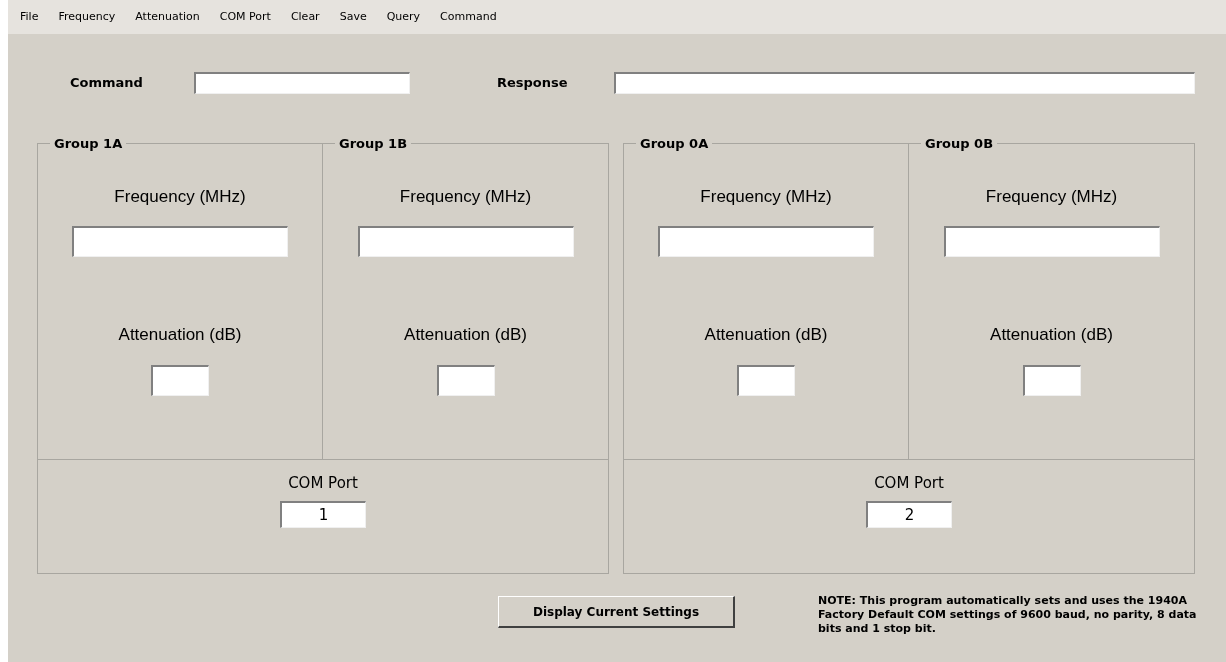 Image resolution: width=1226 pixels, height=662 pixels. Describe the element at coordinates (373, 144) in the screenshot. I see `group-title: Group 1B` at that location.